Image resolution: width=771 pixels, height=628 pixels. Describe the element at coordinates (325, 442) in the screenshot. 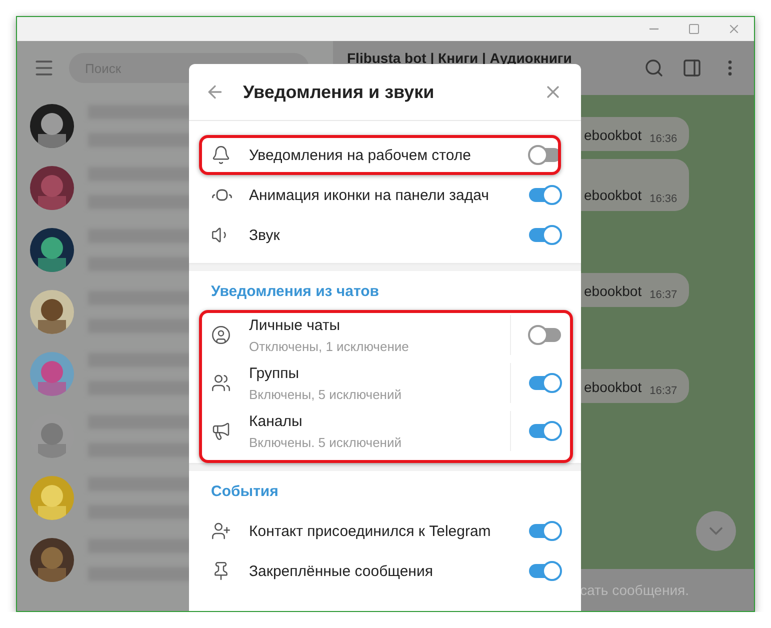

I see `setting-status: Включены. 5 исключений` at that location.